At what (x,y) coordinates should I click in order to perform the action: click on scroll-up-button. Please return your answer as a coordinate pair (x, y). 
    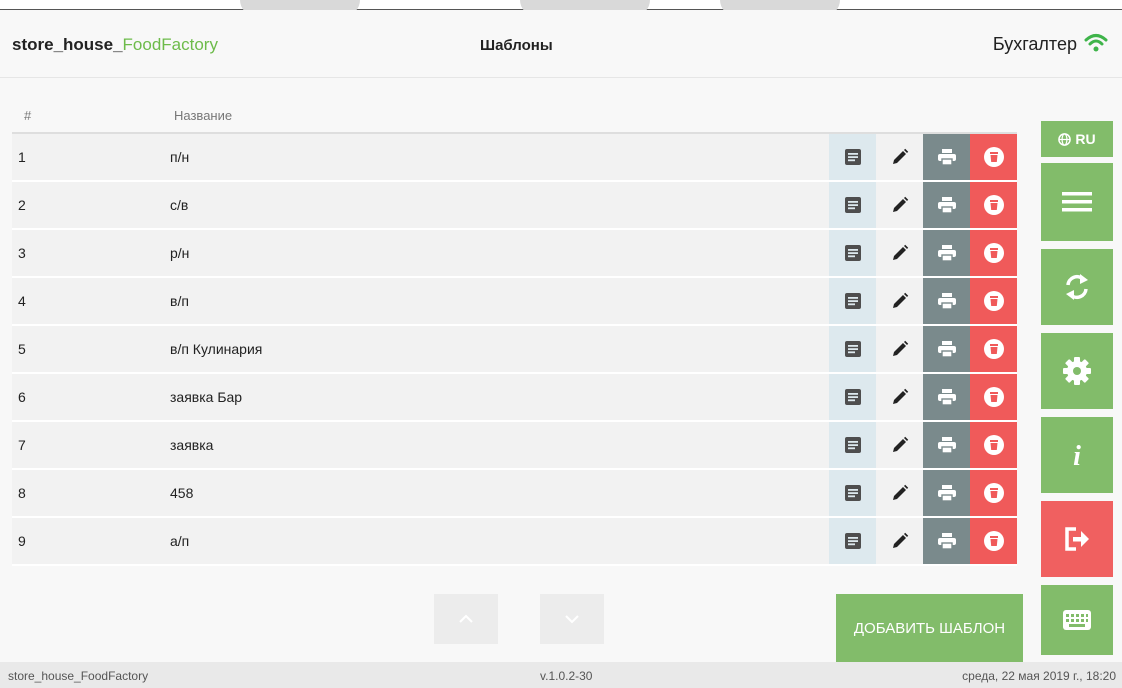
    Looking at the image, I should click on (466, 619).